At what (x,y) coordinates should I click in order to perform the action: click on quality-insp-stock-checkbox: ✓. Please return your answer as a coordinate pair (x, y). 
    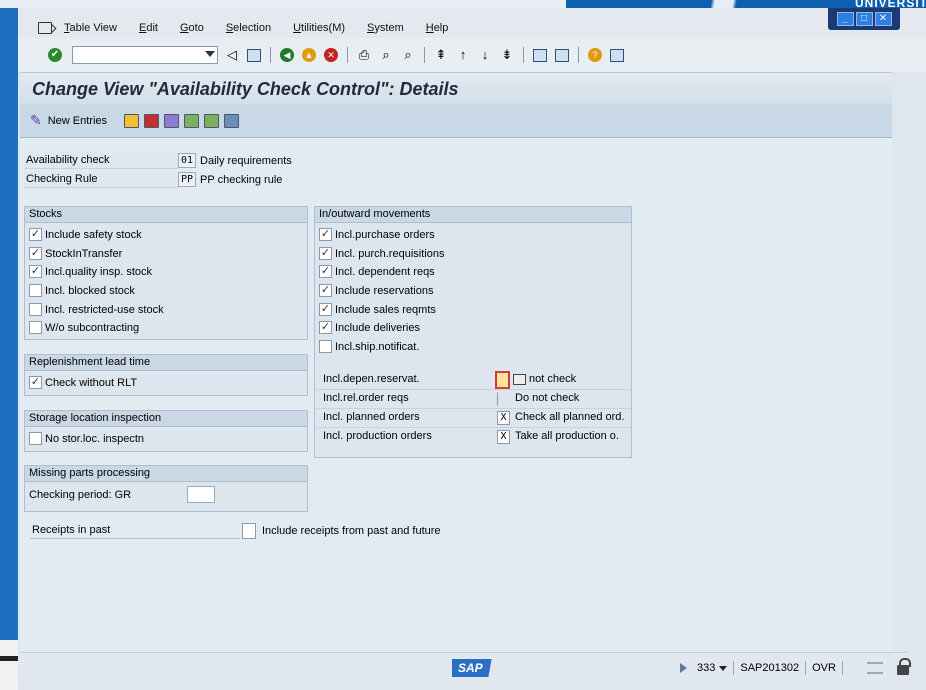
    Looking at the image, I should click on (35, 271).